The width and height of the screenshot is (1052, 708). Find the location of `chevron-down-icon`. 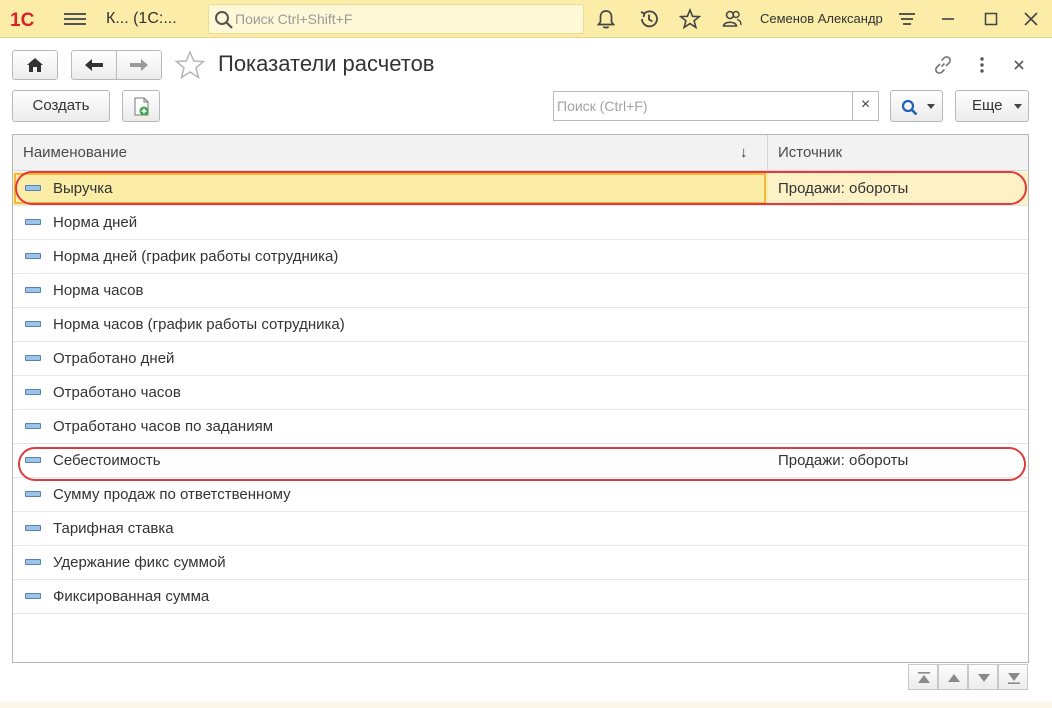

chevron-down-icon is located at coordinates (984, 678).